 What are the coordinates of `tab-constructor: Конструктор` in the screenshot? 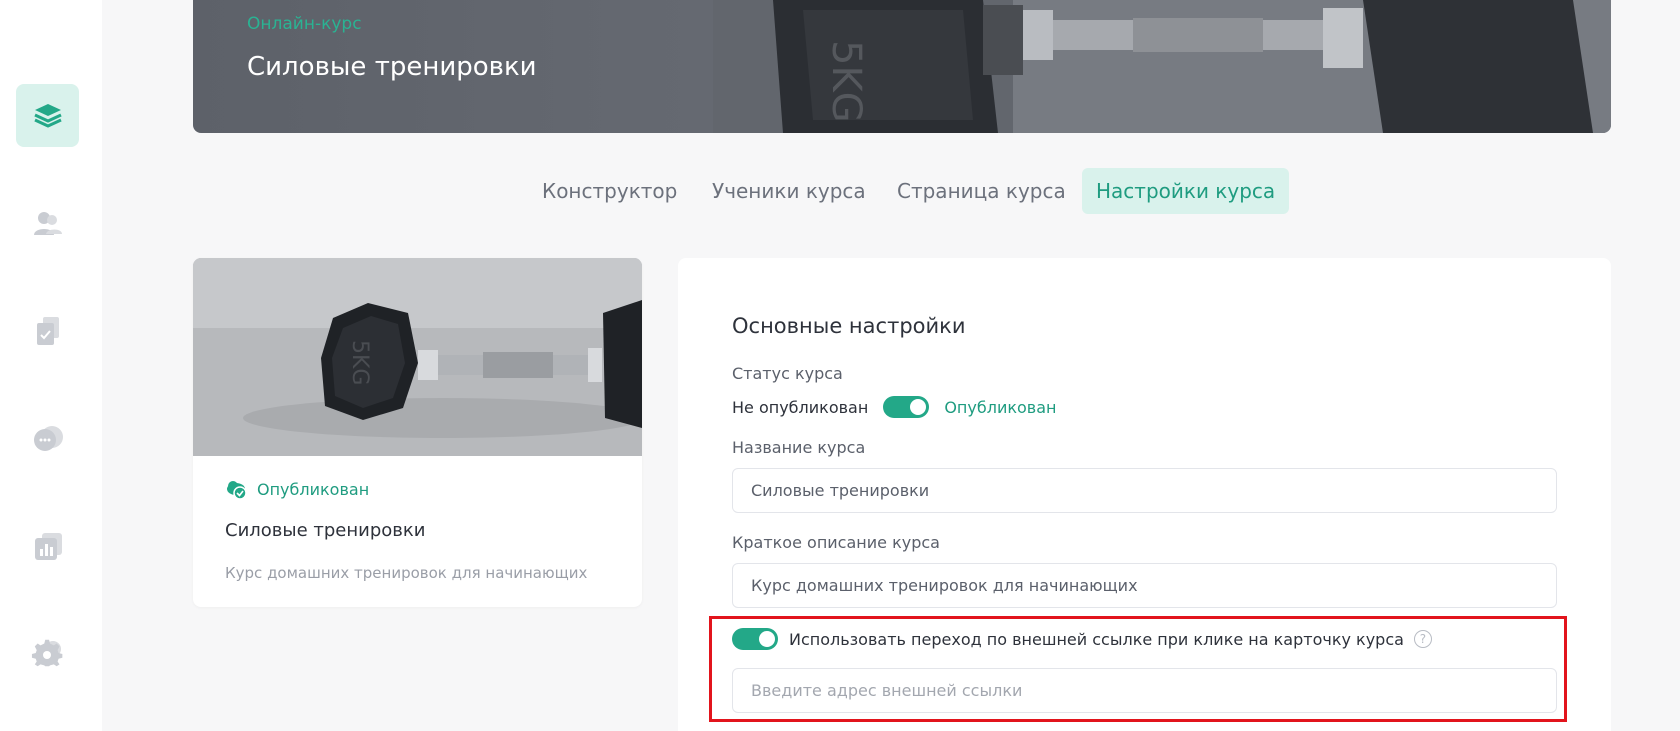 It's located at (609, 191).